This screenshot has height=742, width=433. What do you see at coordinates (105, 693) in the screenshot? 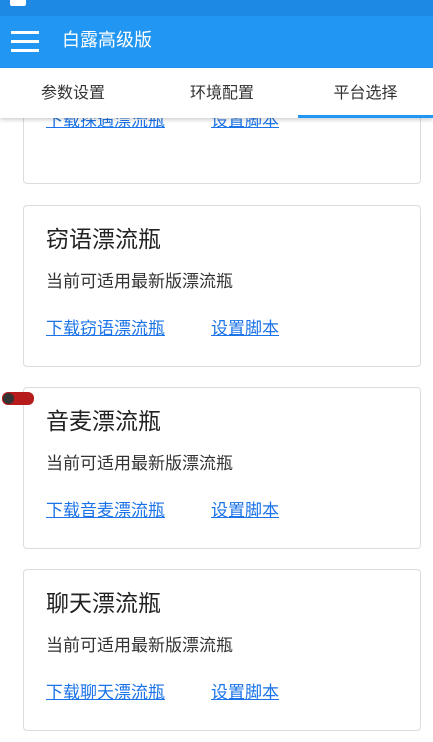
I see `download-link: 下载聊天漂流瓶` at bounding box center [105, 693].